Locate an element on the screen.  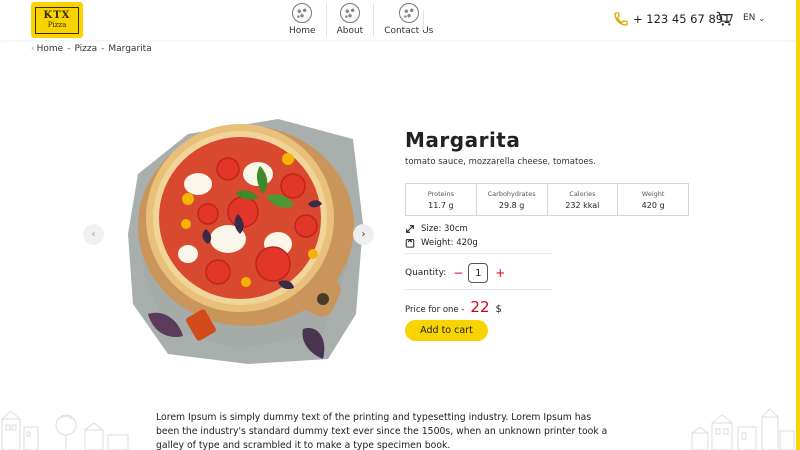
chevron-right-icon: › is located at coordinates (363, 234).